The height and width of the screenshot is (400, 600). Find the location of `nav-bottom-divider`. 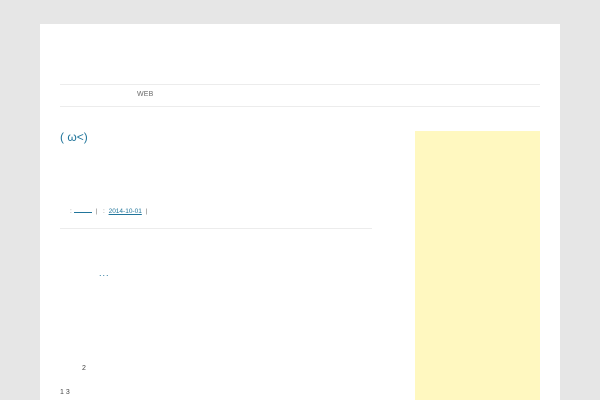

nav-bottom-divider is located at coordinates (300, 106).